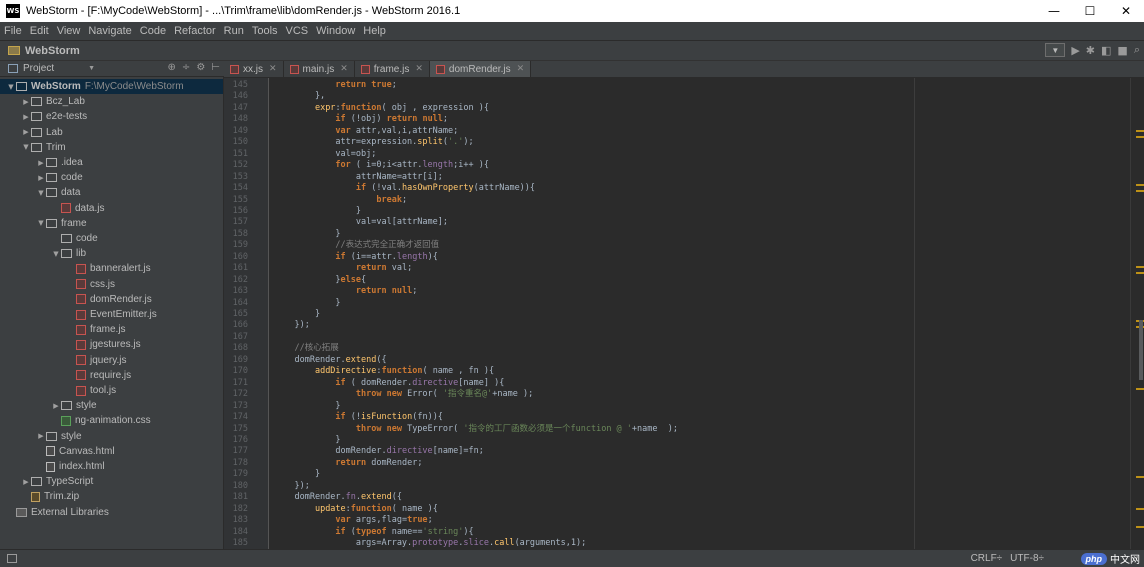 The width and height of the screenshot is (1144, 567). What do you see at coordinates (254, 69) in the screenshot?
I see `tab-xx-js: xx.js ✕` at bounding box center [254, 69].